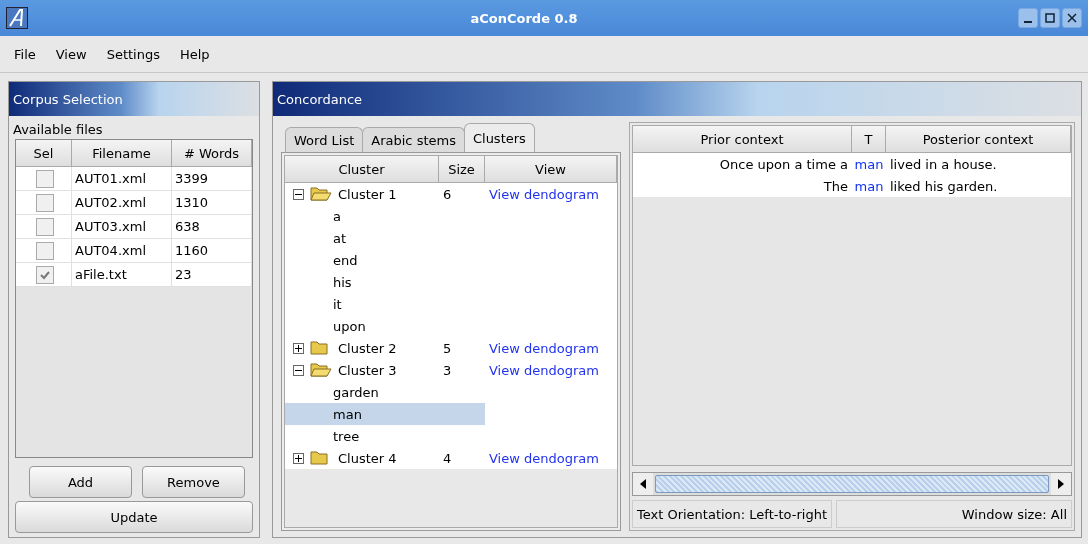 This screenshot has height=544, width=1088. Describe the element at coordinates (25, 54) in the screenshot. I see `menu-item: File` at that location.